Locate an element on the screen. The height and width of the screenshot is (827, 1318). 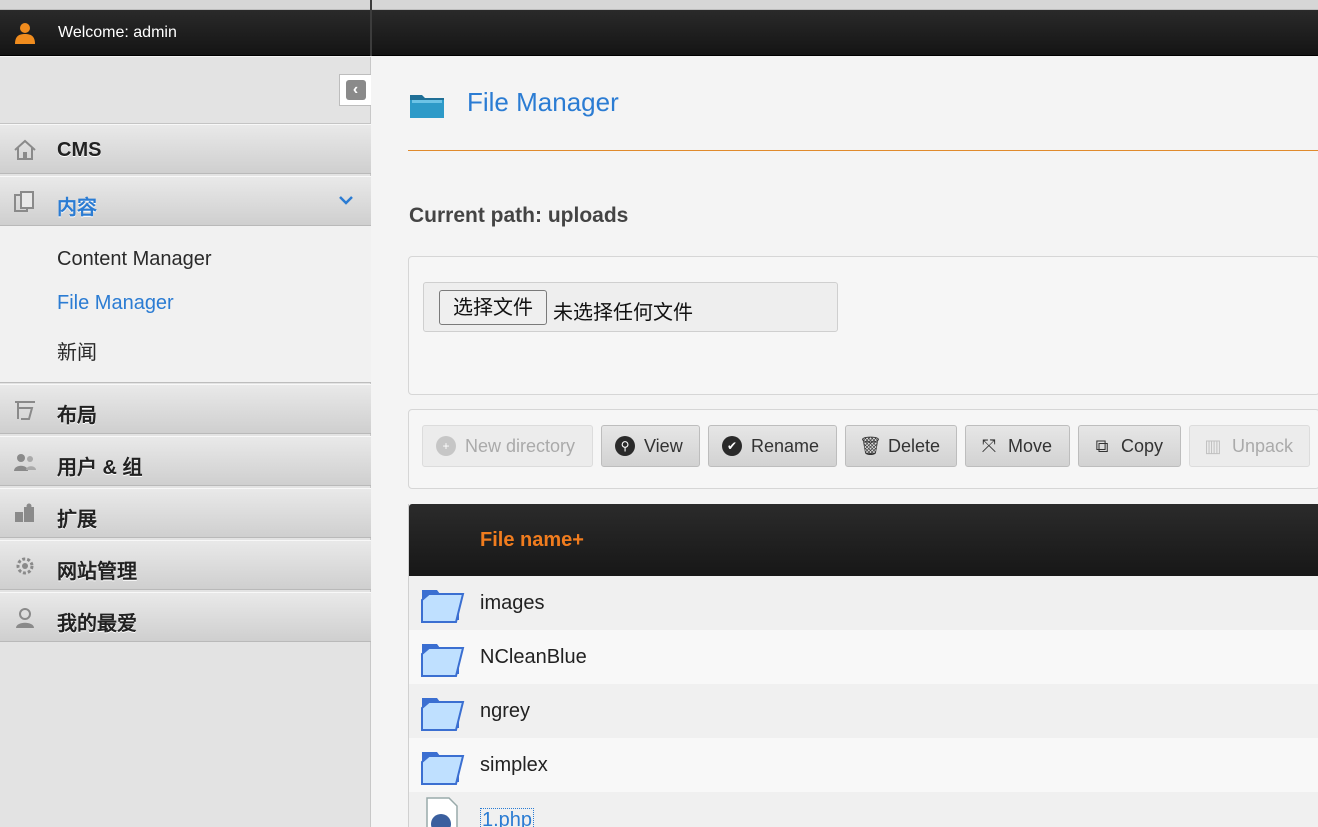
content-icon is located at coordinates (24, 201).